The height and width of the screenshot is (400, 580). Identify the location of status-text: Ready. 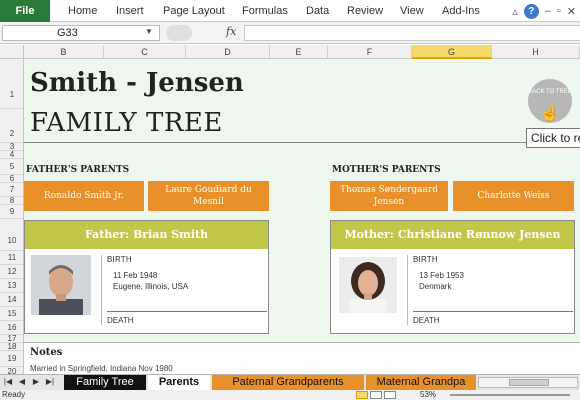
(14, 394).